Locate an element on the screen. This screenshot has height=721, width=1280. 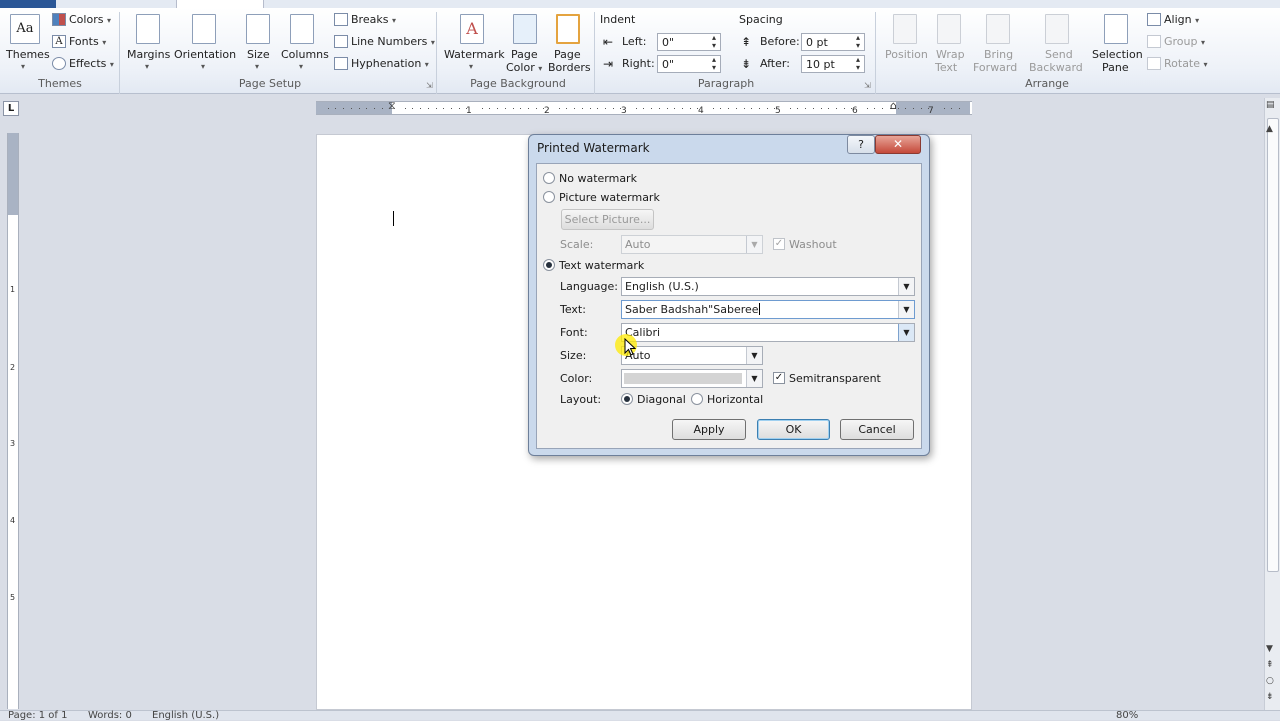
align-button: Align ▾ is located at coordinates (1181, 19).